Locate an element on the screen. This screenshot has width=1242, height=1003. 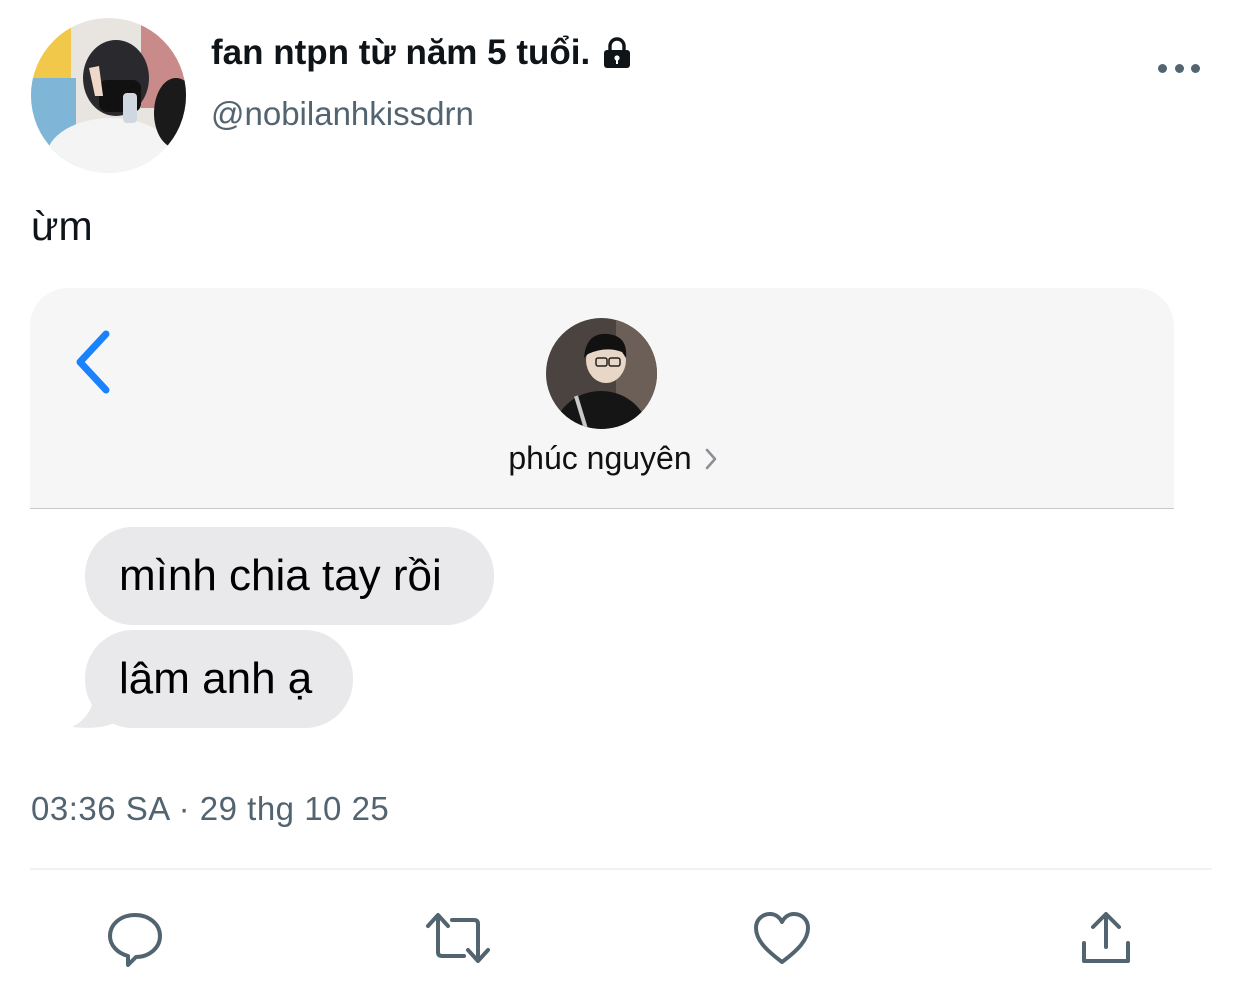
chevron-right-icon is located at coordinates (711, 459).